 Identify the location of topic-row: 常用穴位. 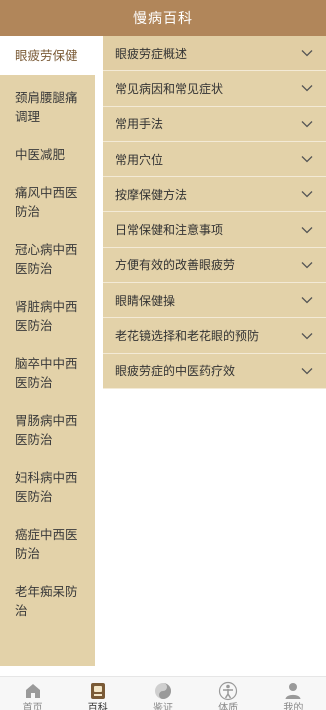
(214, 159).